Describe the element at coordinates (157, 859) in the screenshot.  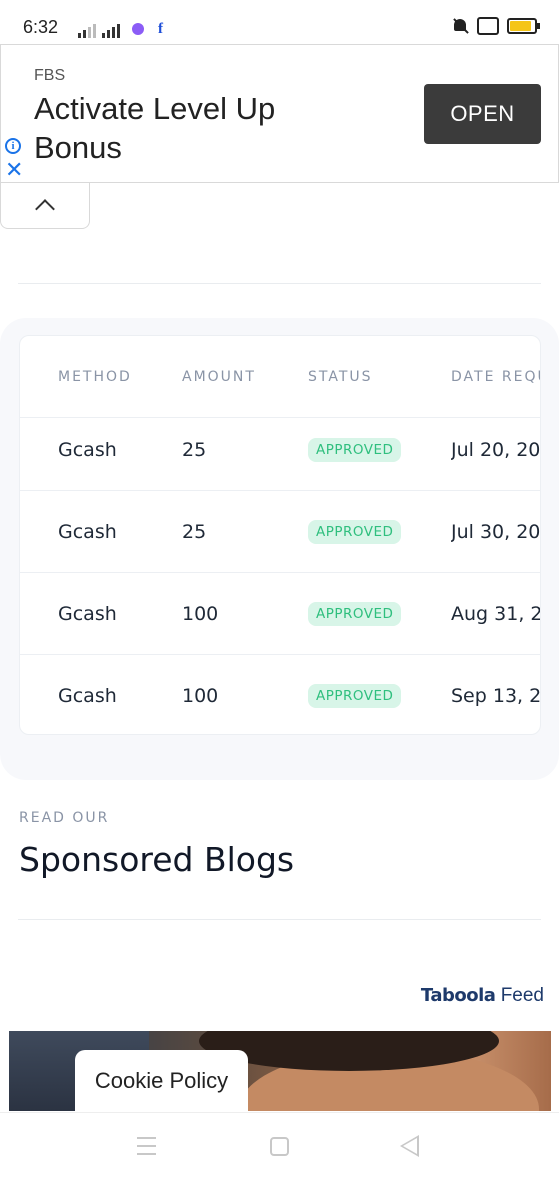
I see `section-title: Sponsored Blogs` at that location.